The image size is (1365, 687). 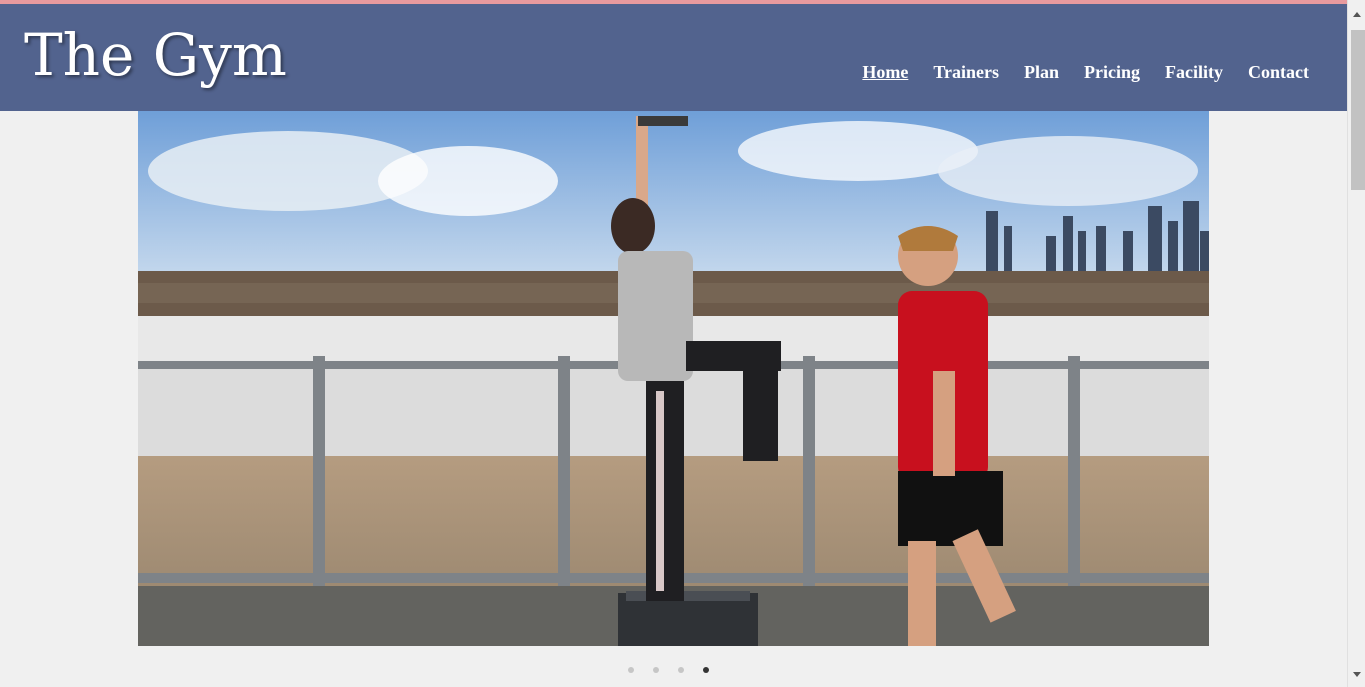 I want to click on nav-trainers: Trainers, so click(x=966, y=72).